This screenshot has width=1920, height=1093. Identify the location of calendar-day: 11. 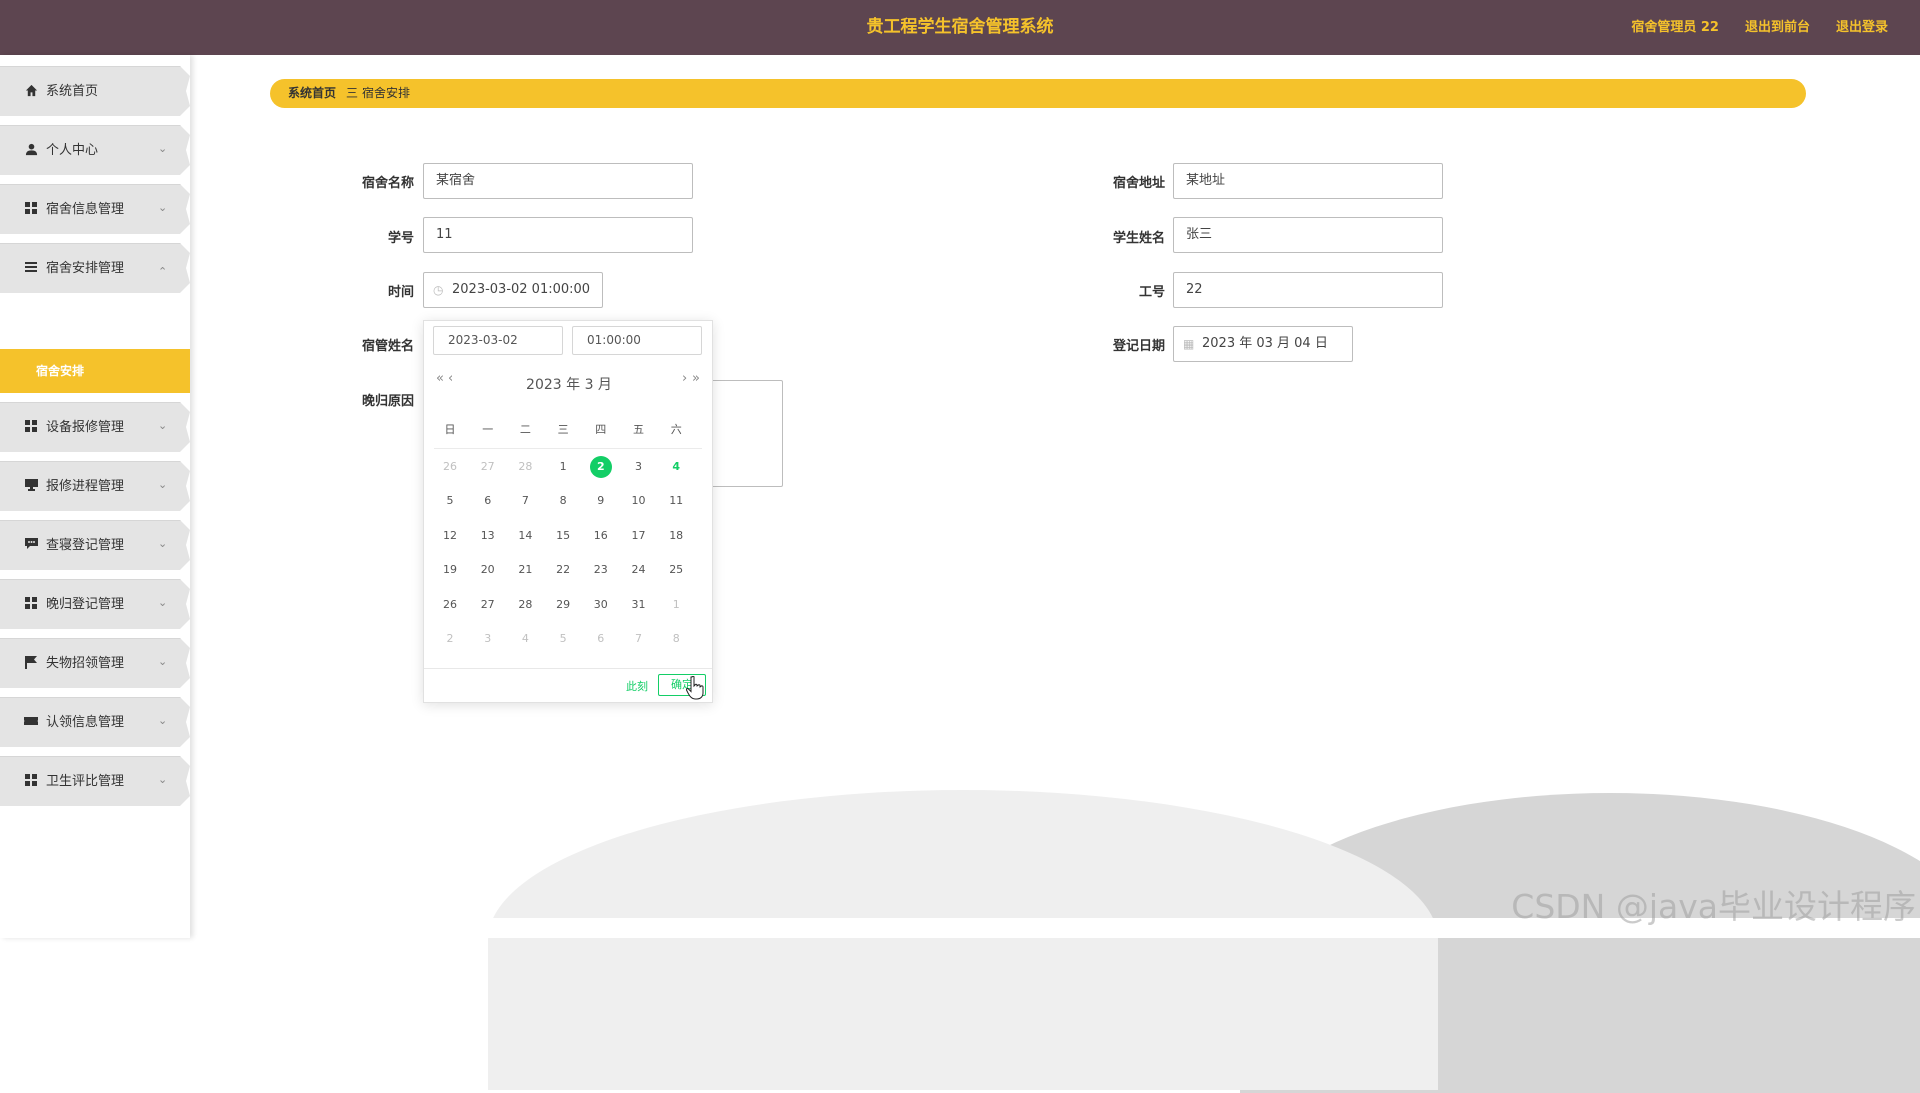
(676, 501).